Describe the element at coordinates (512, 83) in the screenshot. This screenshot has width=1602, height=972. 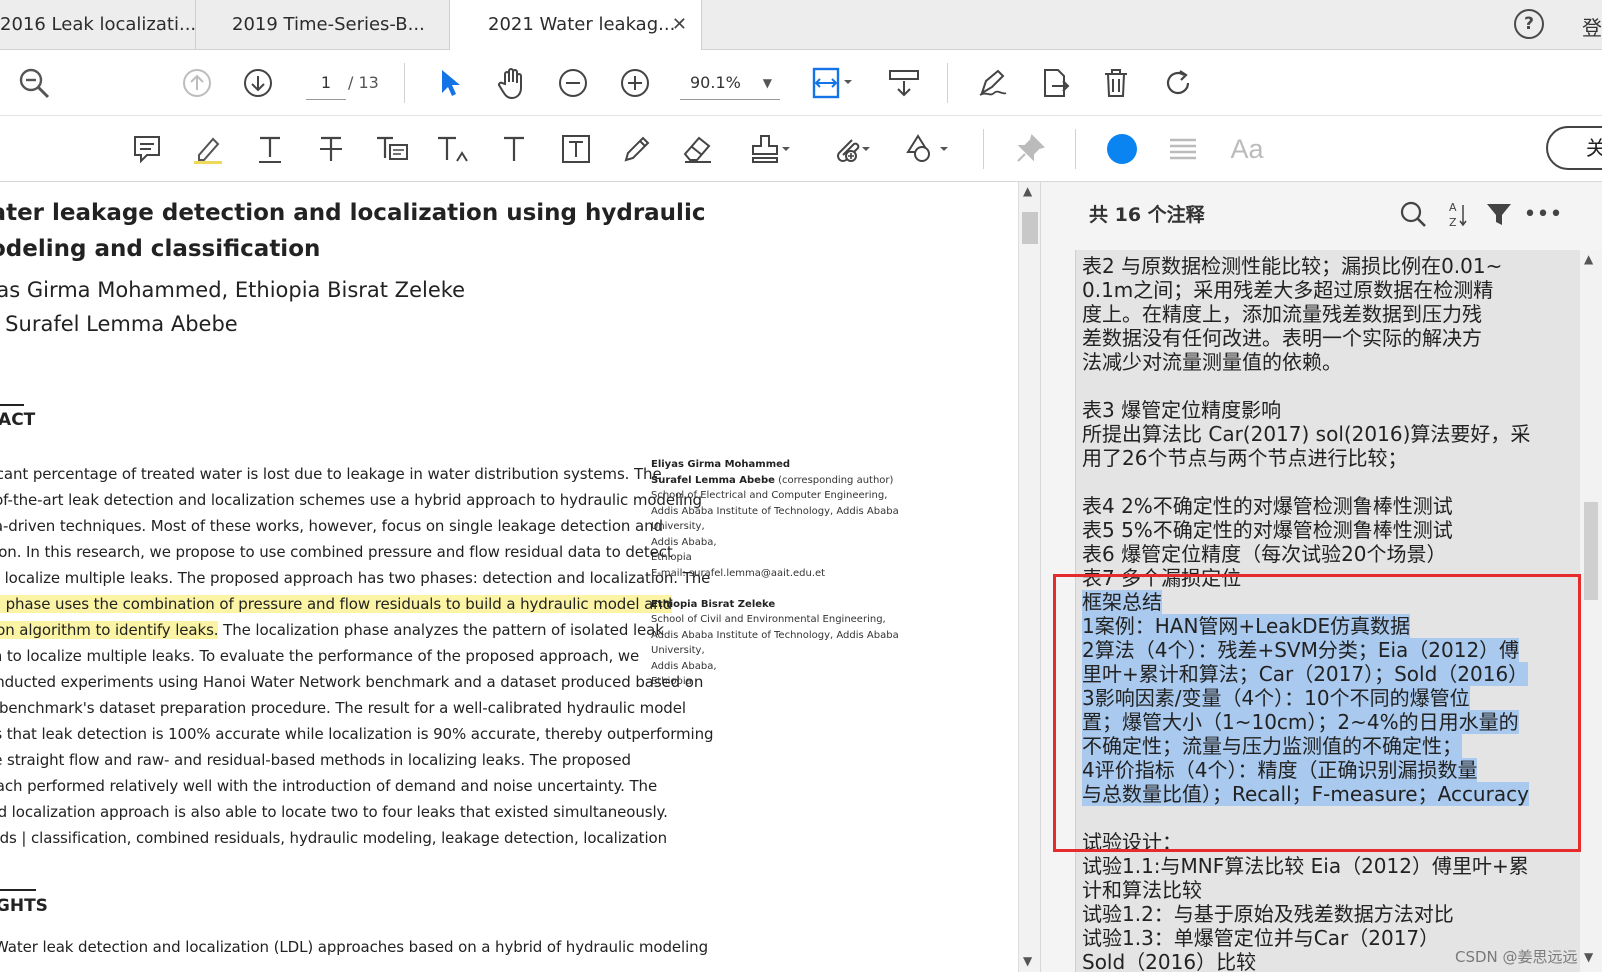
I see `hand-tool-icon` at that location.